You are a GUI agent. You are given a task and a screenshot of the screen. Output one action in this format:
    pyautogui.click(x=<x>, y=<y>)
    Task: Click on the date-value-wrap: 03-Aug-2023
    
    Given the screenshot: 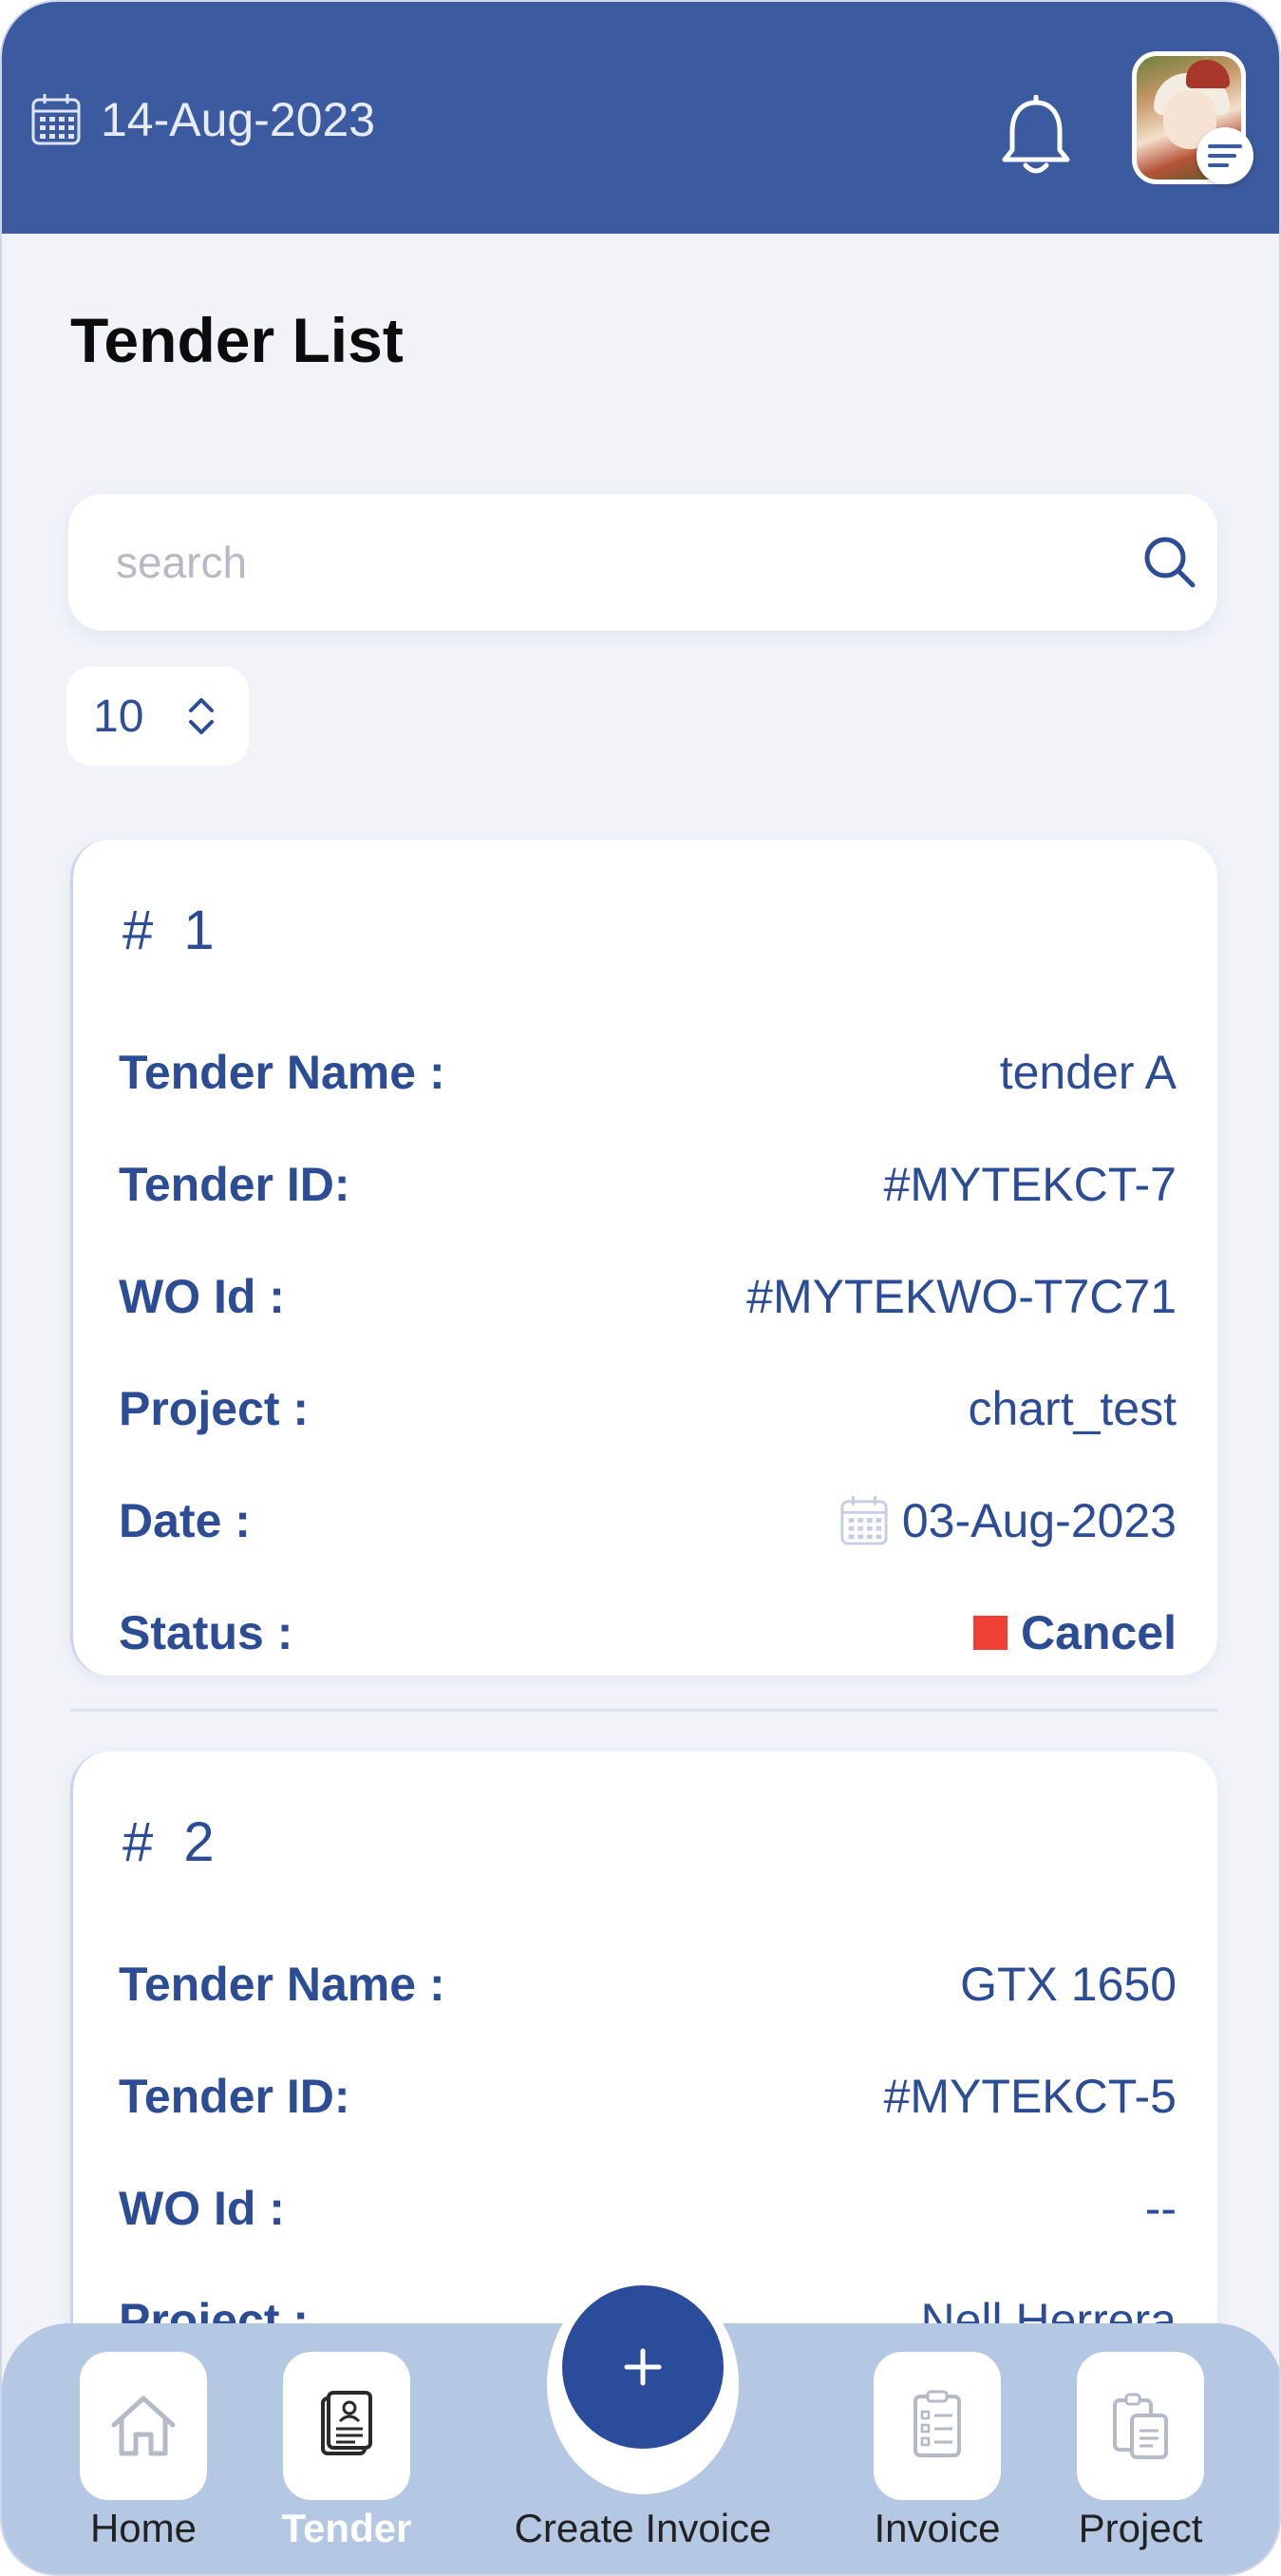 What is the action you would take?
    pyautogui.click(x=1008, y=1520)
    